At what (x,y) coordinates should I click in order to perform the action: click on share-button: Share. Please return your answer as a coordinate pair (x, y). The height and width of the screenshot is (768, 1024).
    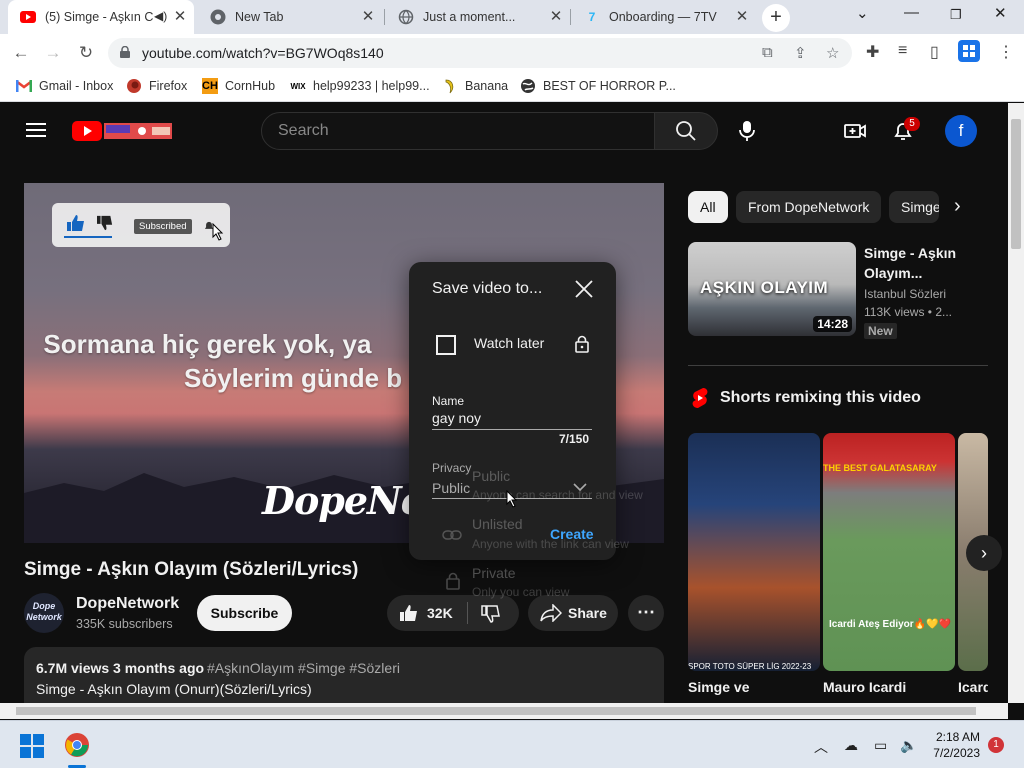
    Looking at the image, I should click on (573, 613).